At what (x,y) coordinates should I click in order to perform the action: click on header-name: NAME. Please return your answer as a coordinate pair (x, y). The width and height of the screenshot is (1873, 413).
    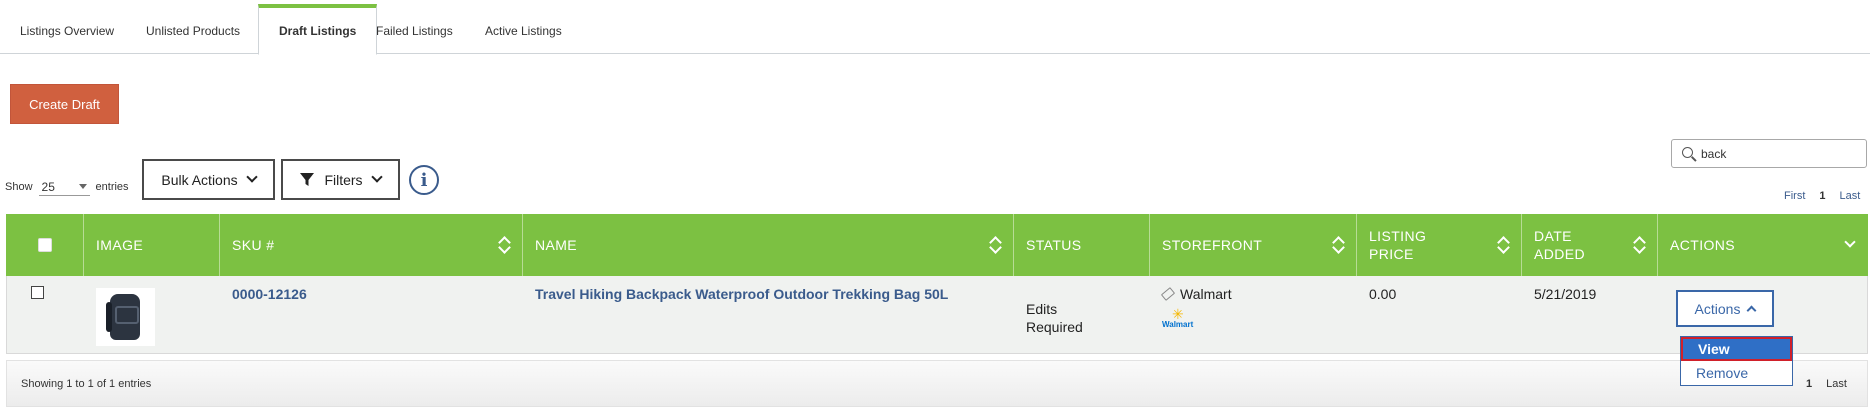
    Looking at the image, I should click on (768, 245).